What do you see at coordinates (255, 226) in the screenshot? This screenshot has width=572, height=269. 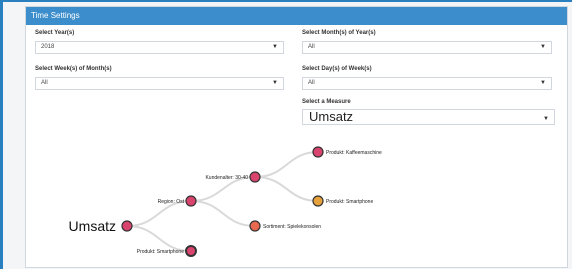 I see `sortiment-node` at bounding box center [255, 226].